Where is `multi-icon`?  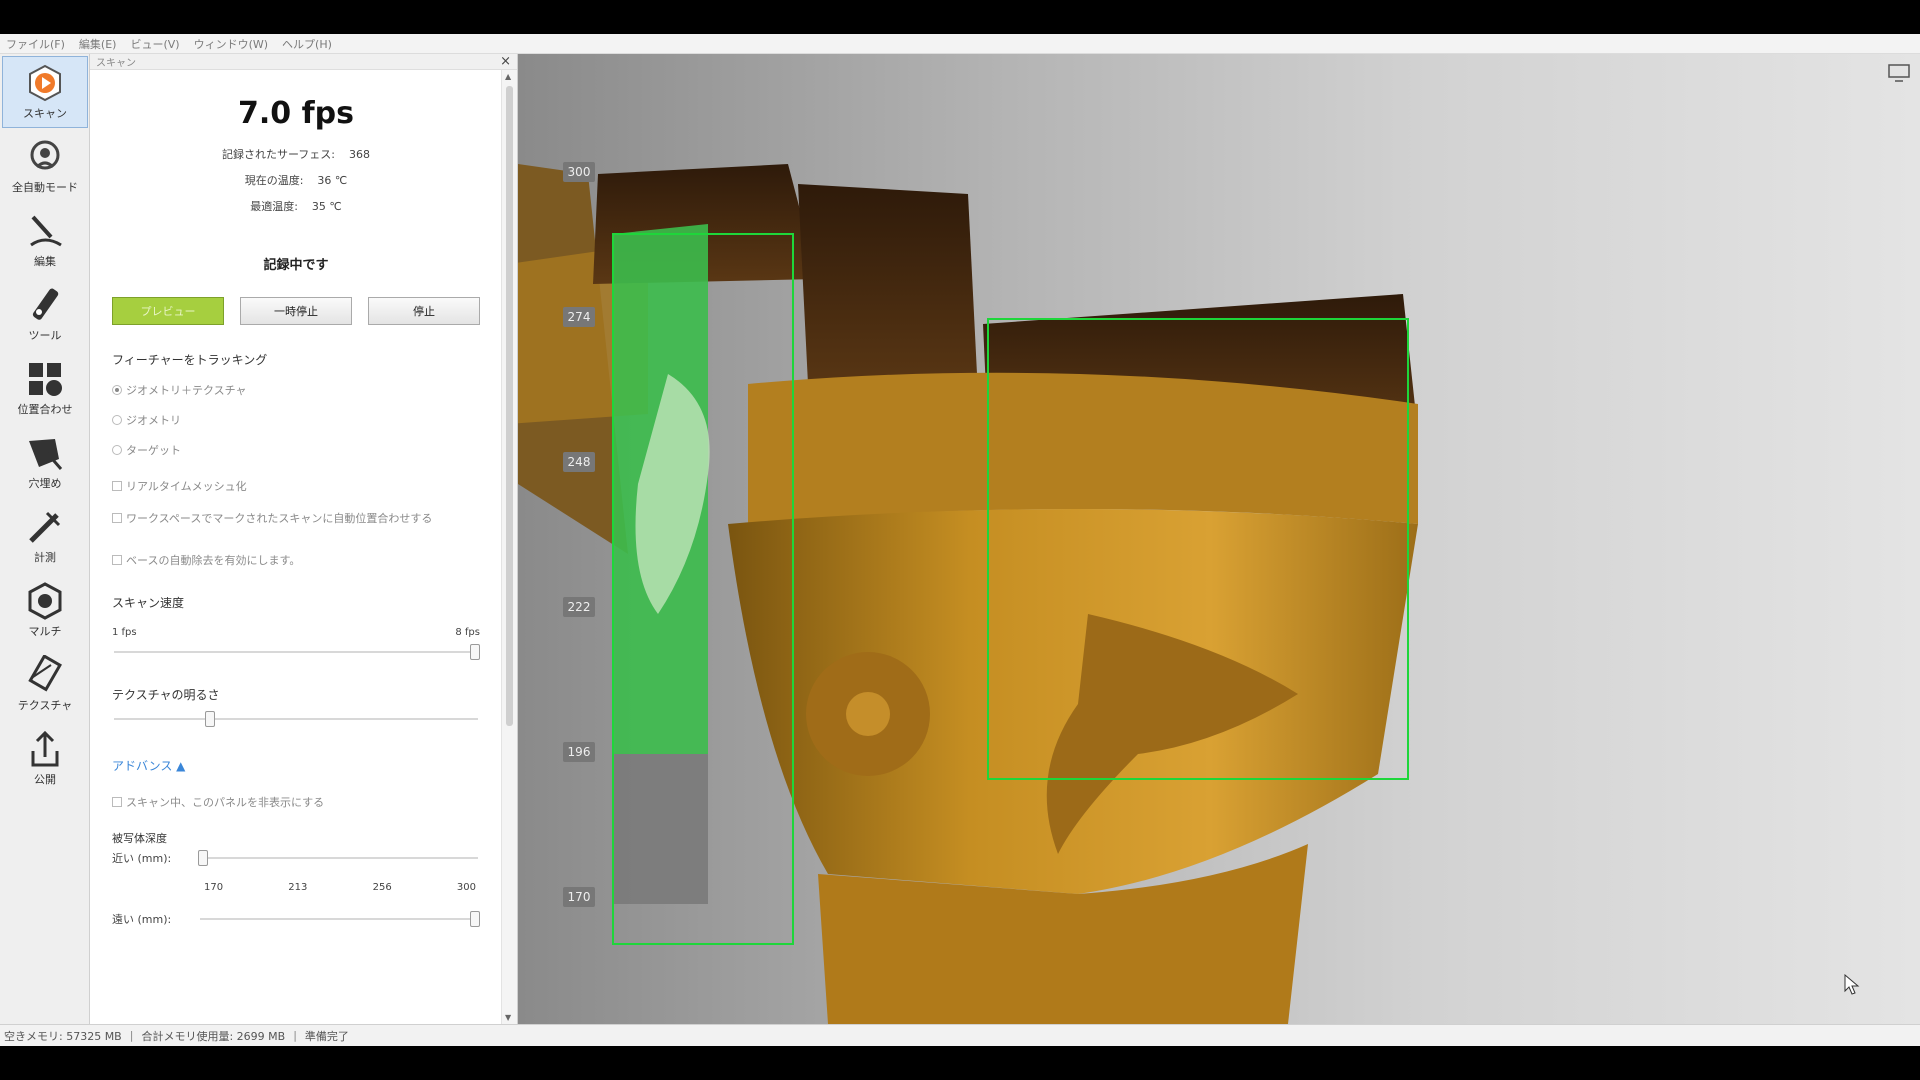
multi-icon is located at coordinates (45, 601).